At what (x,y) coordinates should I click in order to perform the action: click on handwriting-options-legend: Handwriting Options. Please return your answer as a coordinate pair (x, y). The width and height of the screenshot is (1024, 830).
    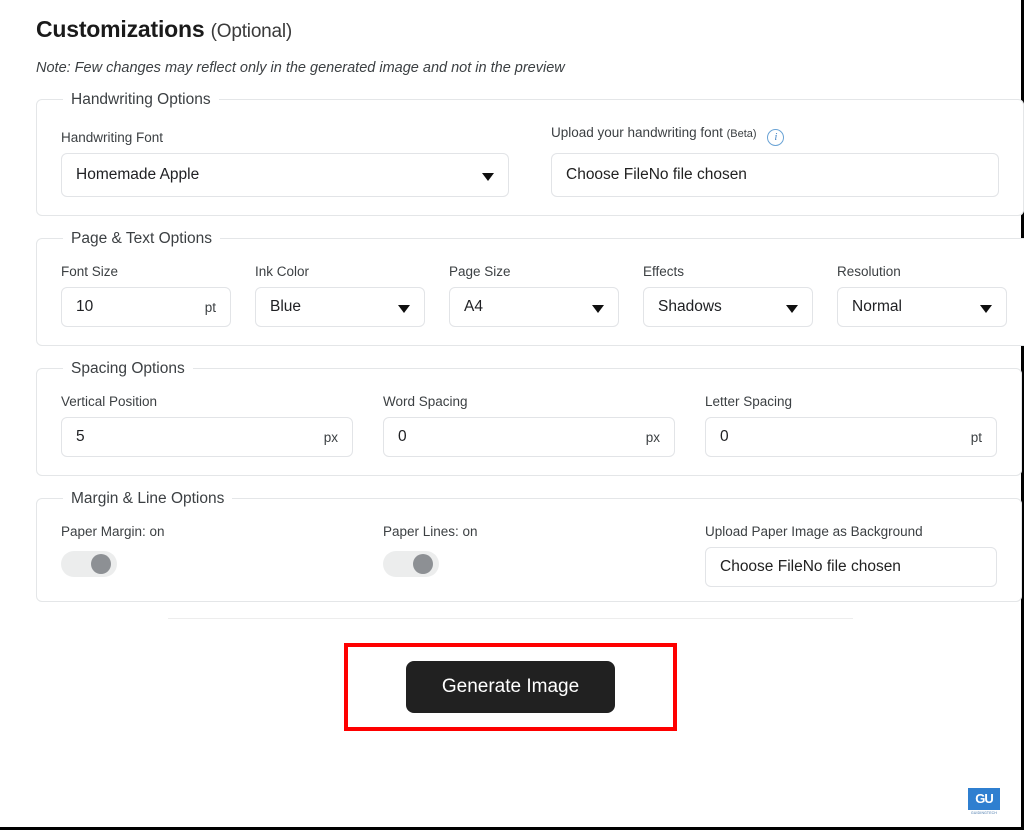
    Looking at the image, I should click on (141, 99).